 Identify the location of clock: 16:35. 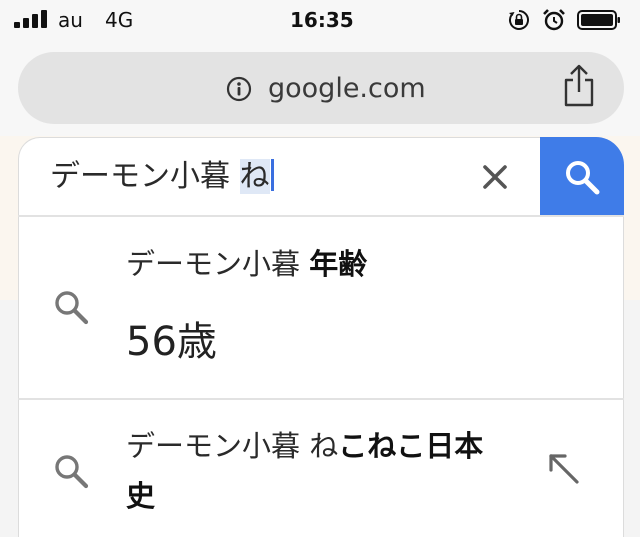
(322, 20).